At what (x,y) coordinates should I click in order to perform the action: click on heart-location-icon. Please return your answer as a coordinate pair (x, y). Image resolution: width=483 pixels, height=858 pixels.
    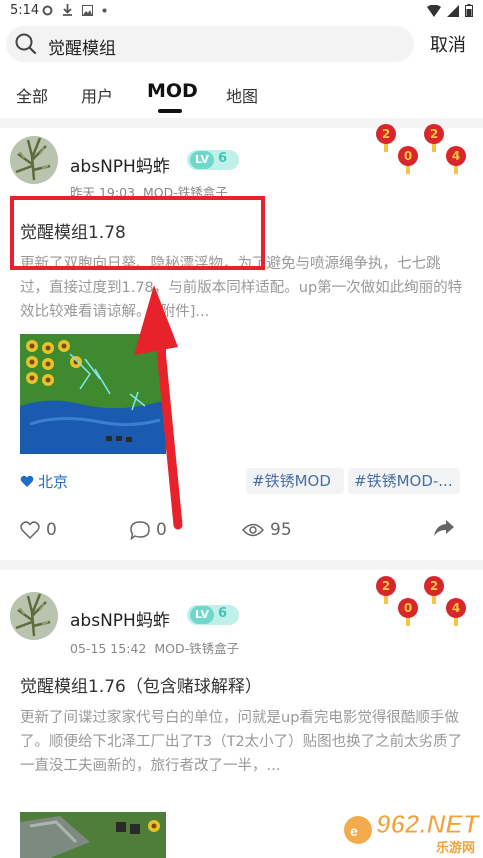
    Looking at the image, I should click on (27, 481).